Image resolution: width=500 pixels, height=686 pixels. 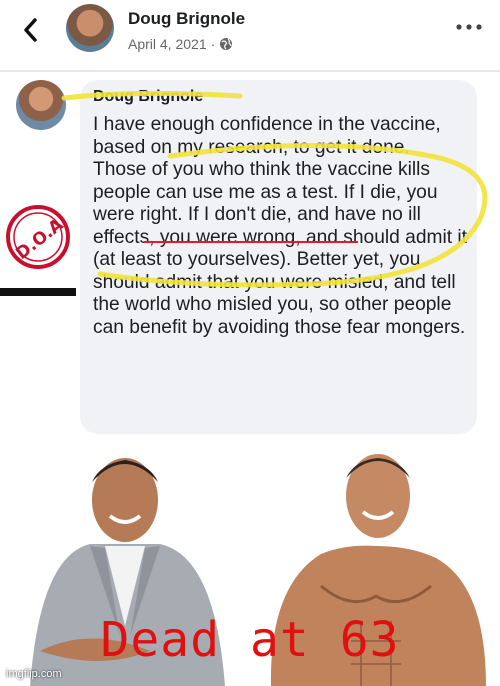 I want to click on watermark: imgflip.com, so click(x=34, y=674).